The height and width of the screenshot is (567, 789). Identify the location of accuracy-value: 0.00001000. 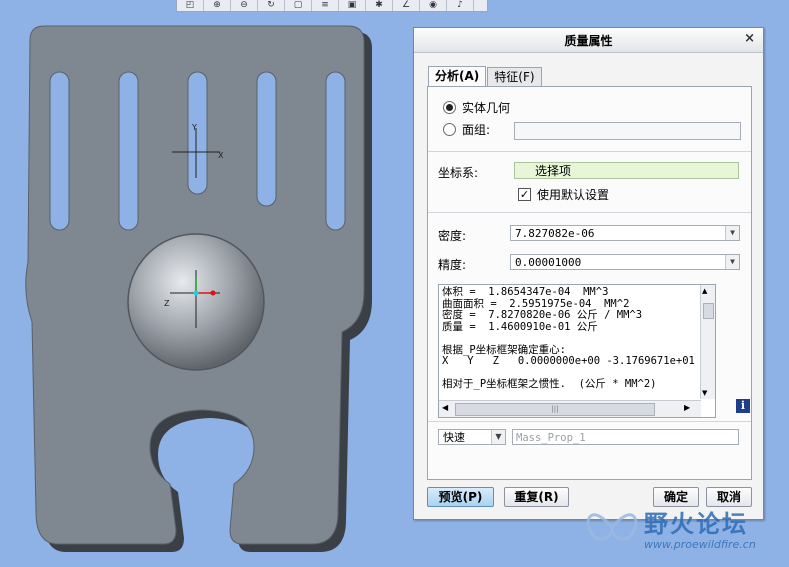
(548, 262).